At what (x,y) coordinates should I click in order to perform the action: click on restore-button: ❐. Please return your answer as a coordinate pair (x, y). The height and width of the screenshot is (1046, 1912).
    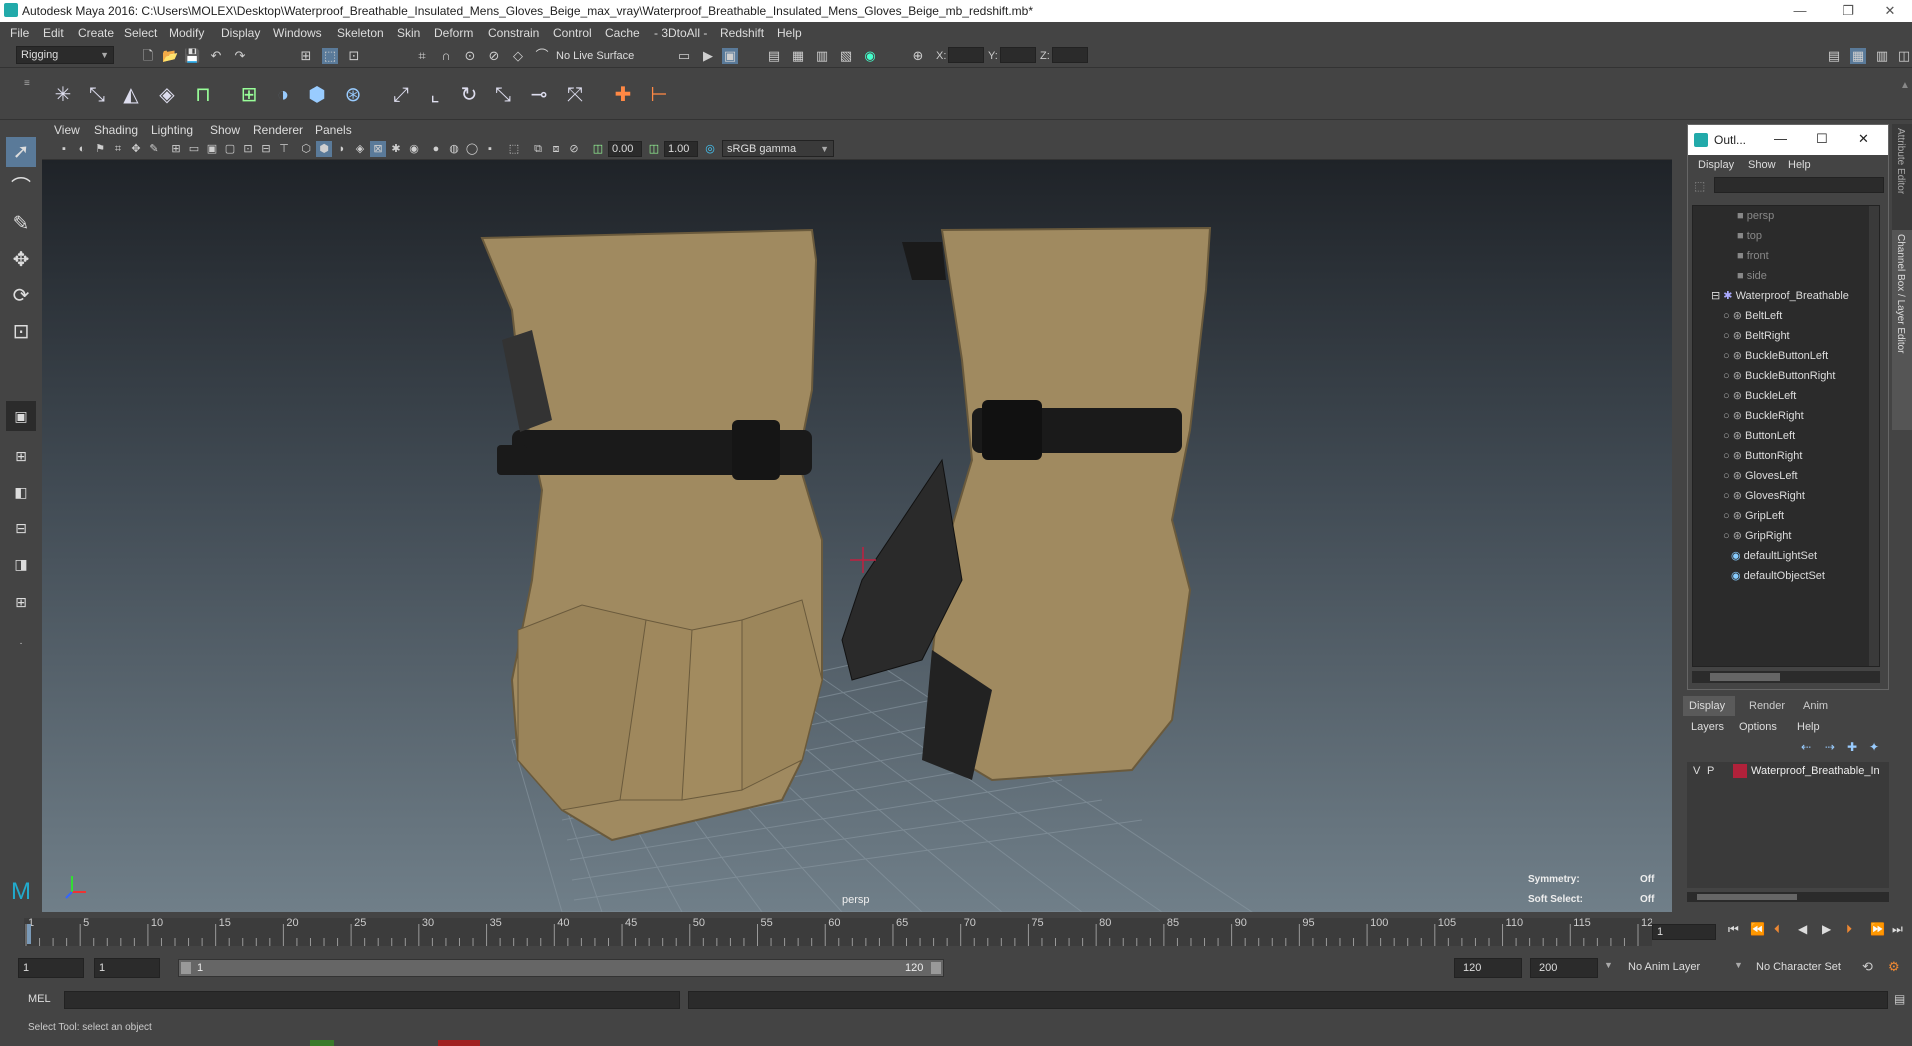
    Looking at the image, I should click on (1848, 11).